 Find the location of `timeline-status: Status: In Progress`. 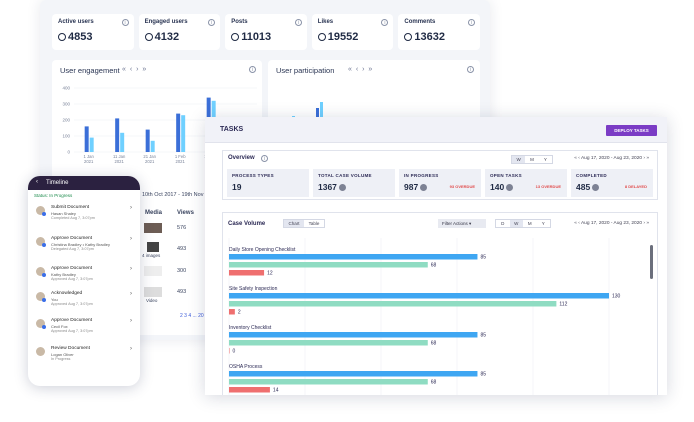

timeline-status: Status: In Progress is located at coordinates (53, 195).